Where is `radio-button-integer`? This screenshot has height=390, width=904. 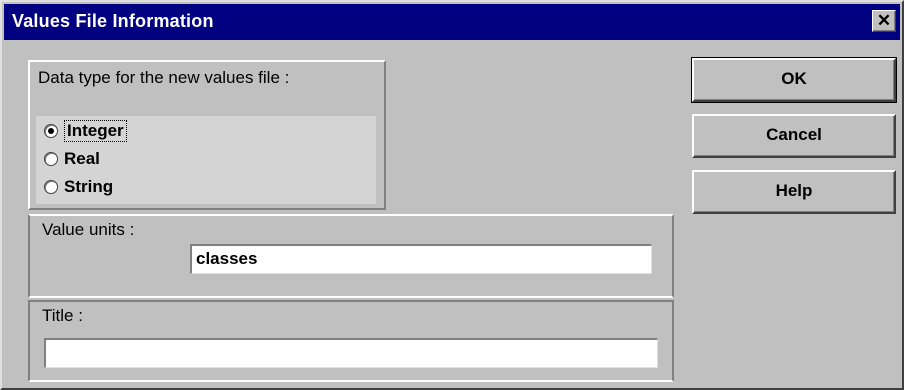
radio-button-integer is located at coordinates (51, 131).